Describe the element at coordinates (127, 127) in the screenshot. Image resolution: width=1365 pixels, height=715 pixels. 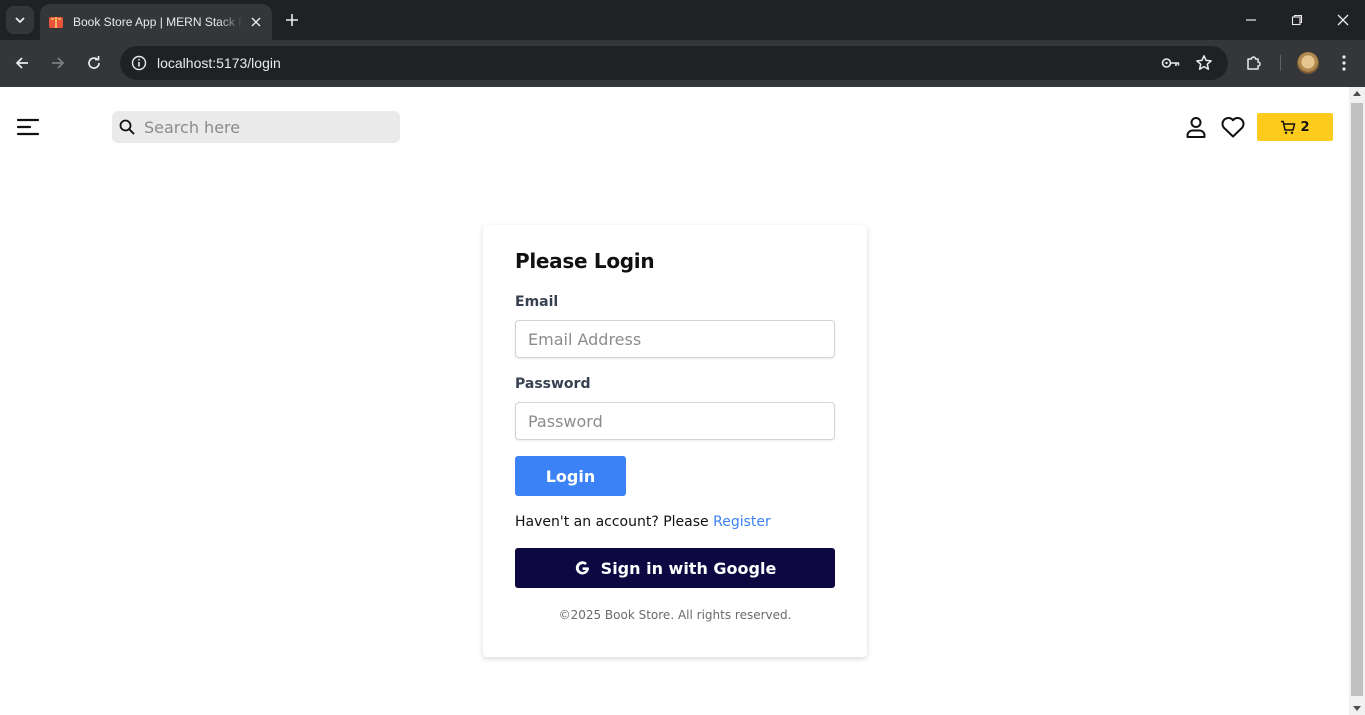
I see `search-icon` at that location.